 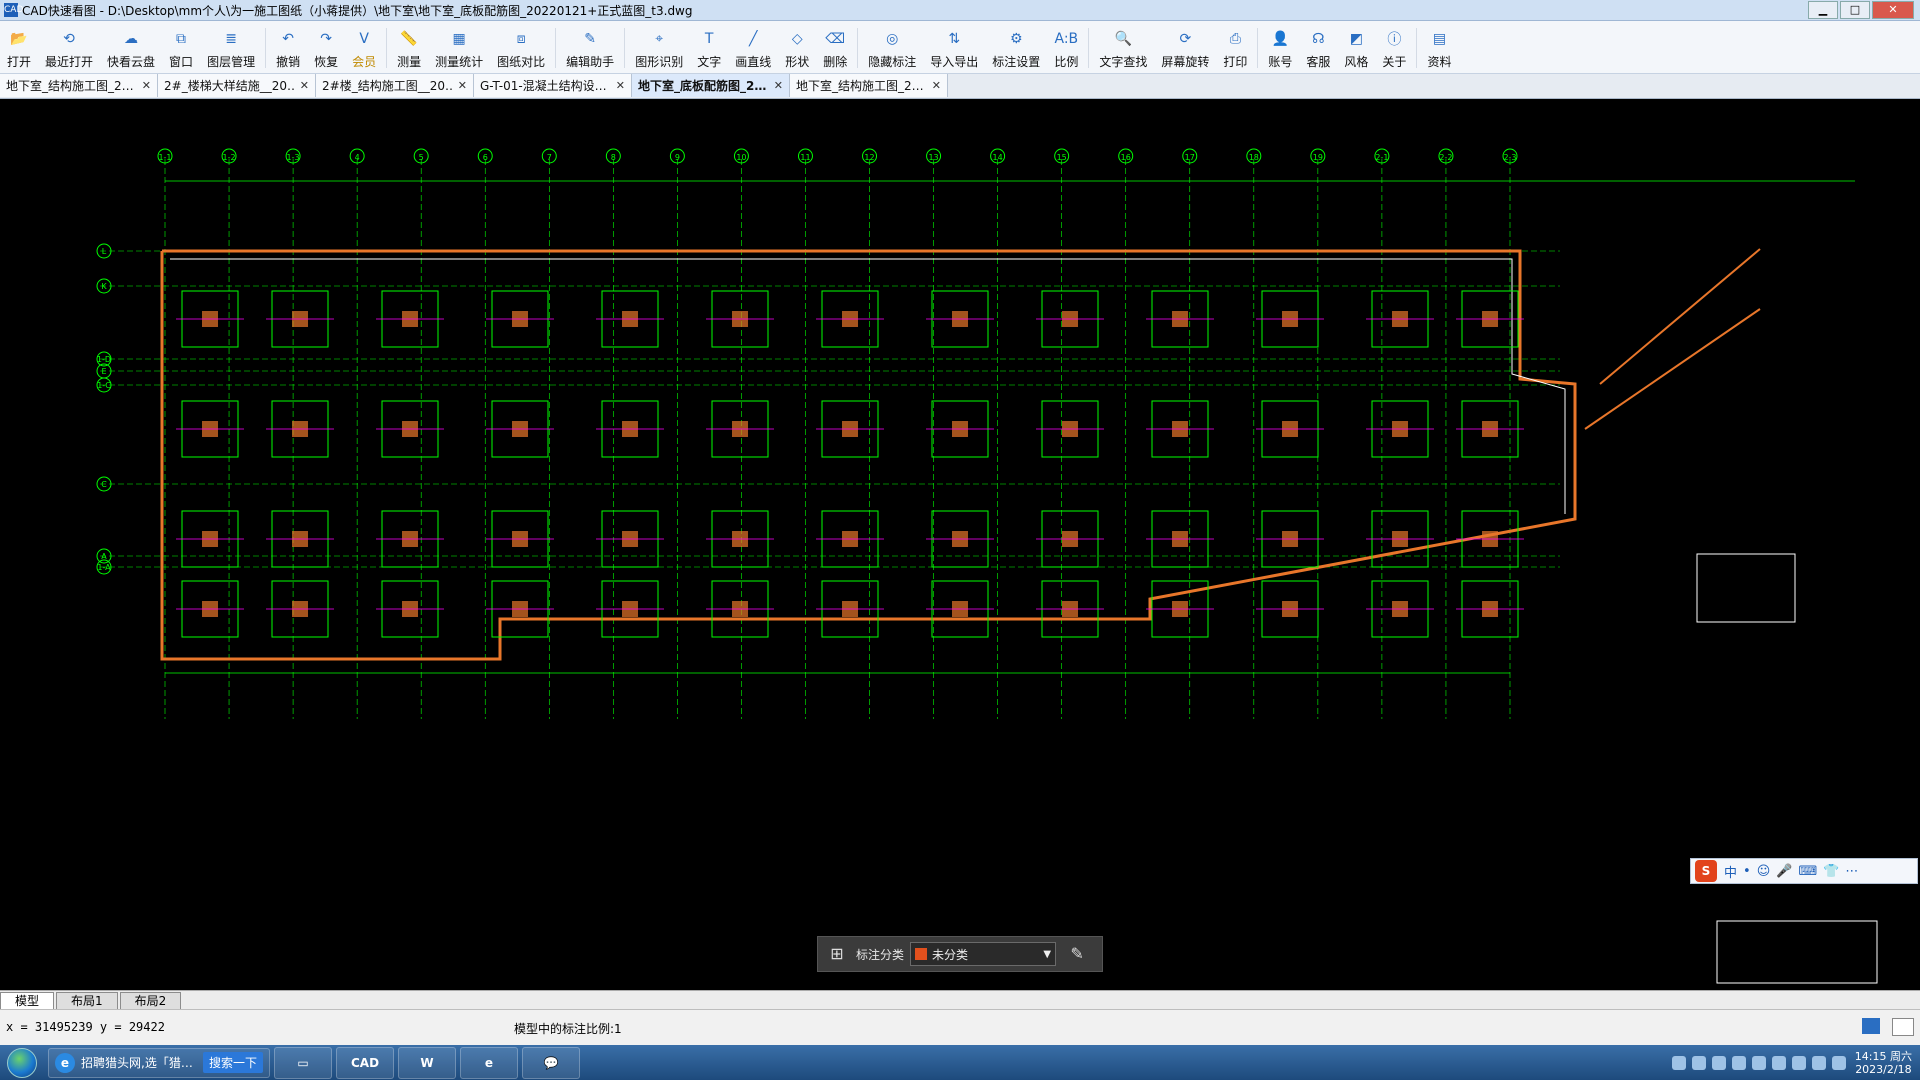 I want to click on edit-icon: ✎, so click(x=1077, y=954).